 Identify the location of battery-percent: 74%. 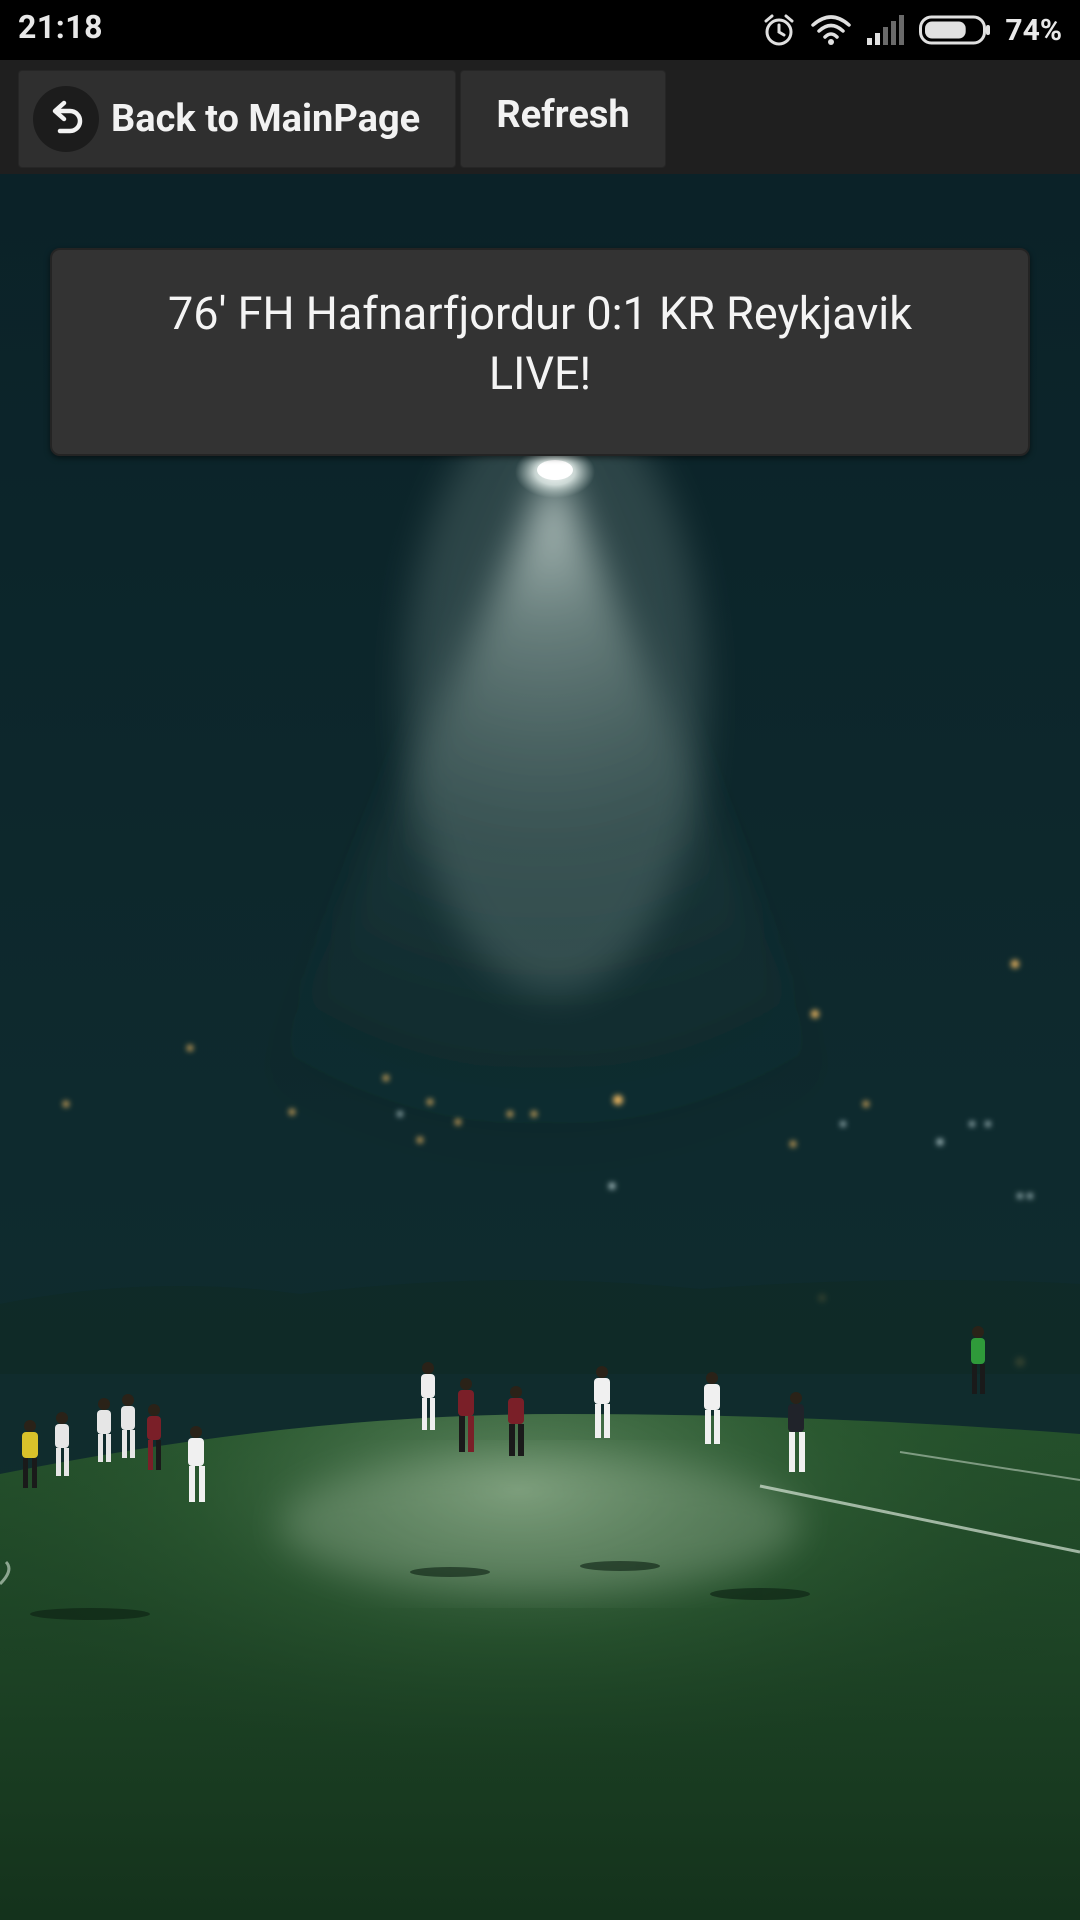
(1033, 30).